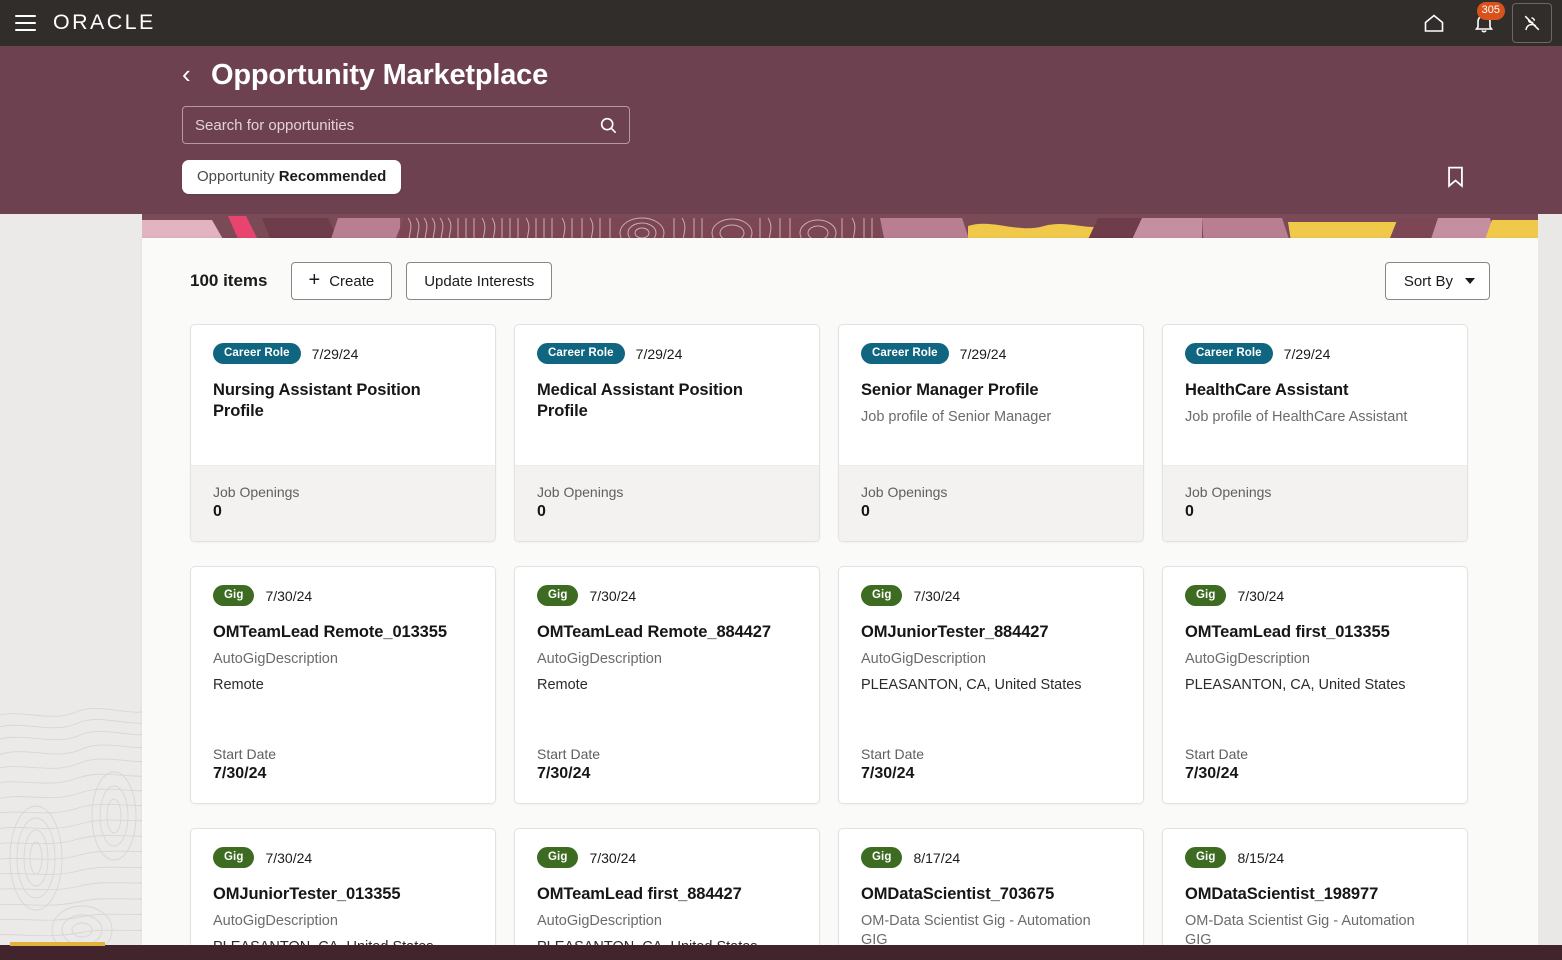  Describe the element at coordinates (1470, 281) in the screenshot. I see `chevron-down-icon` at that location.